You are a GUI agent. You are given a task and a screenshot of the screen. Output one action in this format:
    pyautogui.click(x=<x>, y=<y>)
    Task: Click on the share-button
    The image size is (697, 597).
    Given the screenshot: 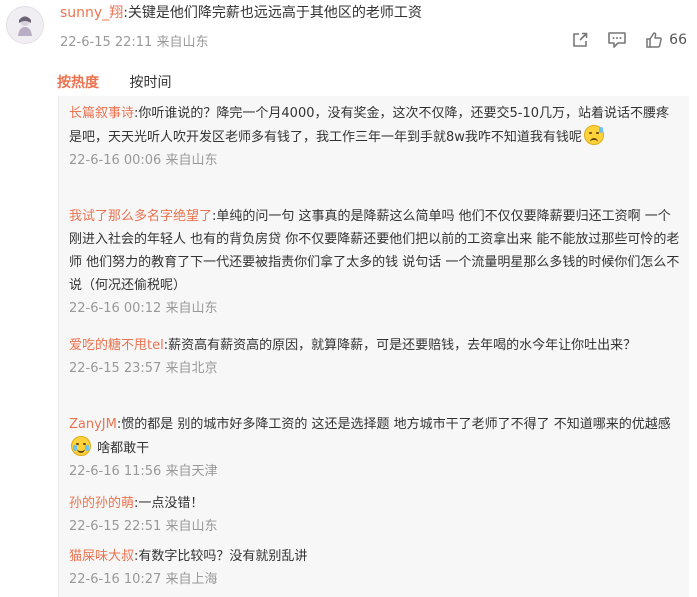 What is the action you would take?
    pyautogui.click(x=580, y=40)
    